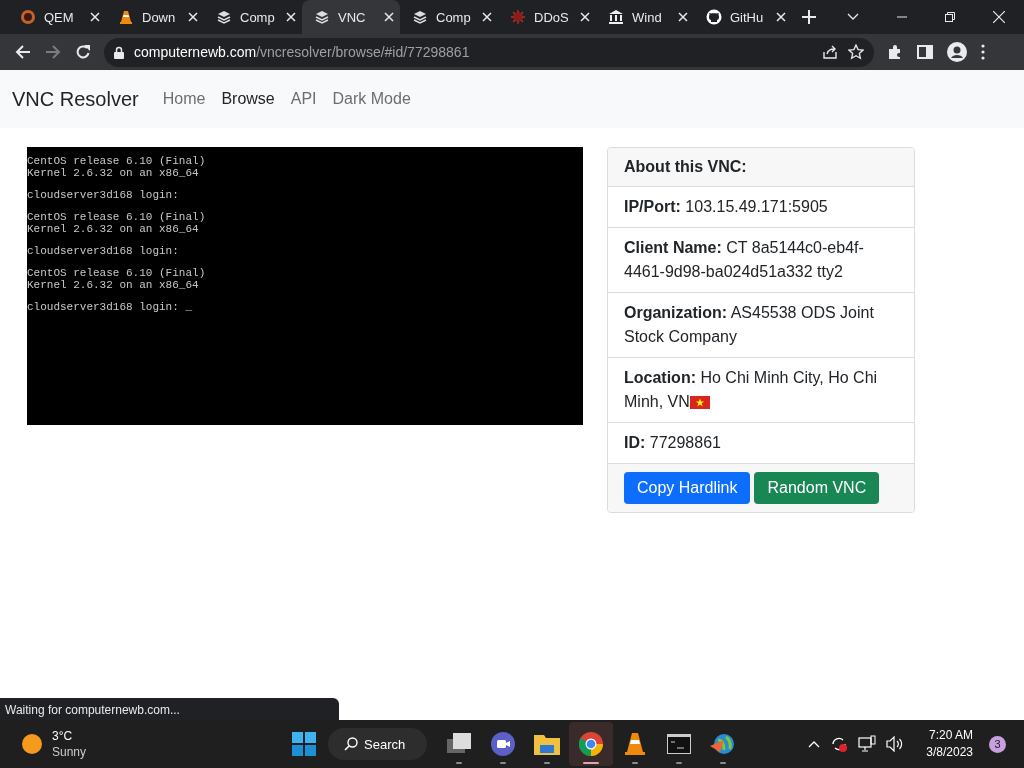  Describe the element at coordinates (304, 744) in the screenshot. I see `windows-start-icon` at that location.